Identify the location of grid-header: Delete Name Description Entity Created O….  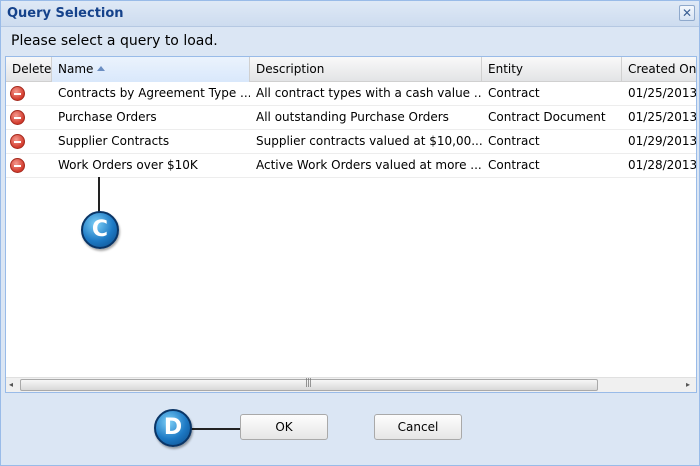
(351, 69).